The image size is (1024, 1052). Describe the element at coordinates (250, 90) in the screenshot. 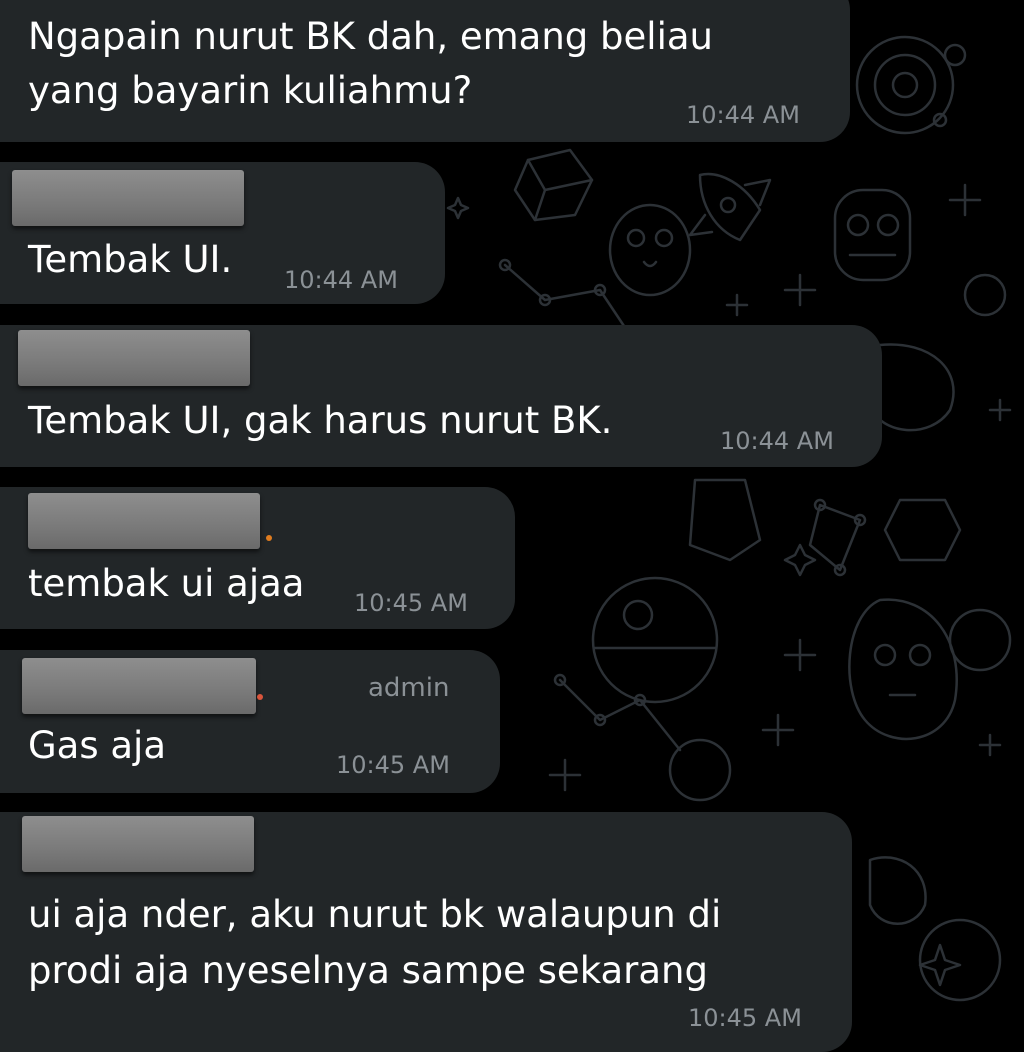

I see `message-text: yang bayarin kuliahmu?` at that location.